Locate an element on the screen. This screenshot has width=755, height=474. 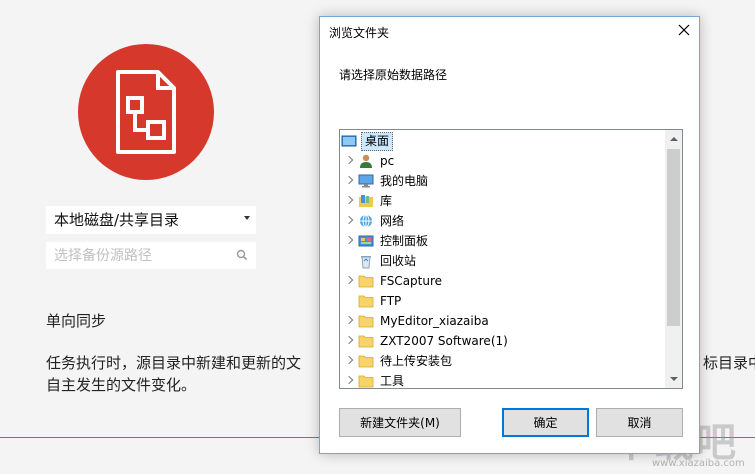
tree-item: pc is located at coordinates (502, 161).